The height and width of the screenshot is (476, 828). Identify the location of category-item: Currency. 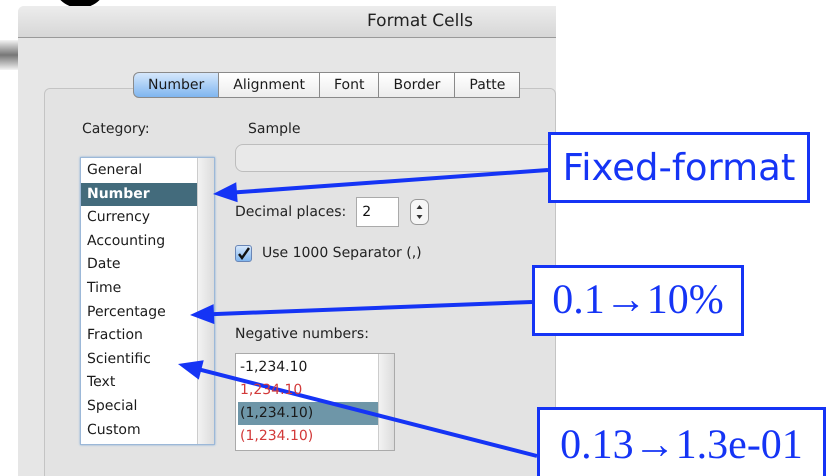
(116, 218).